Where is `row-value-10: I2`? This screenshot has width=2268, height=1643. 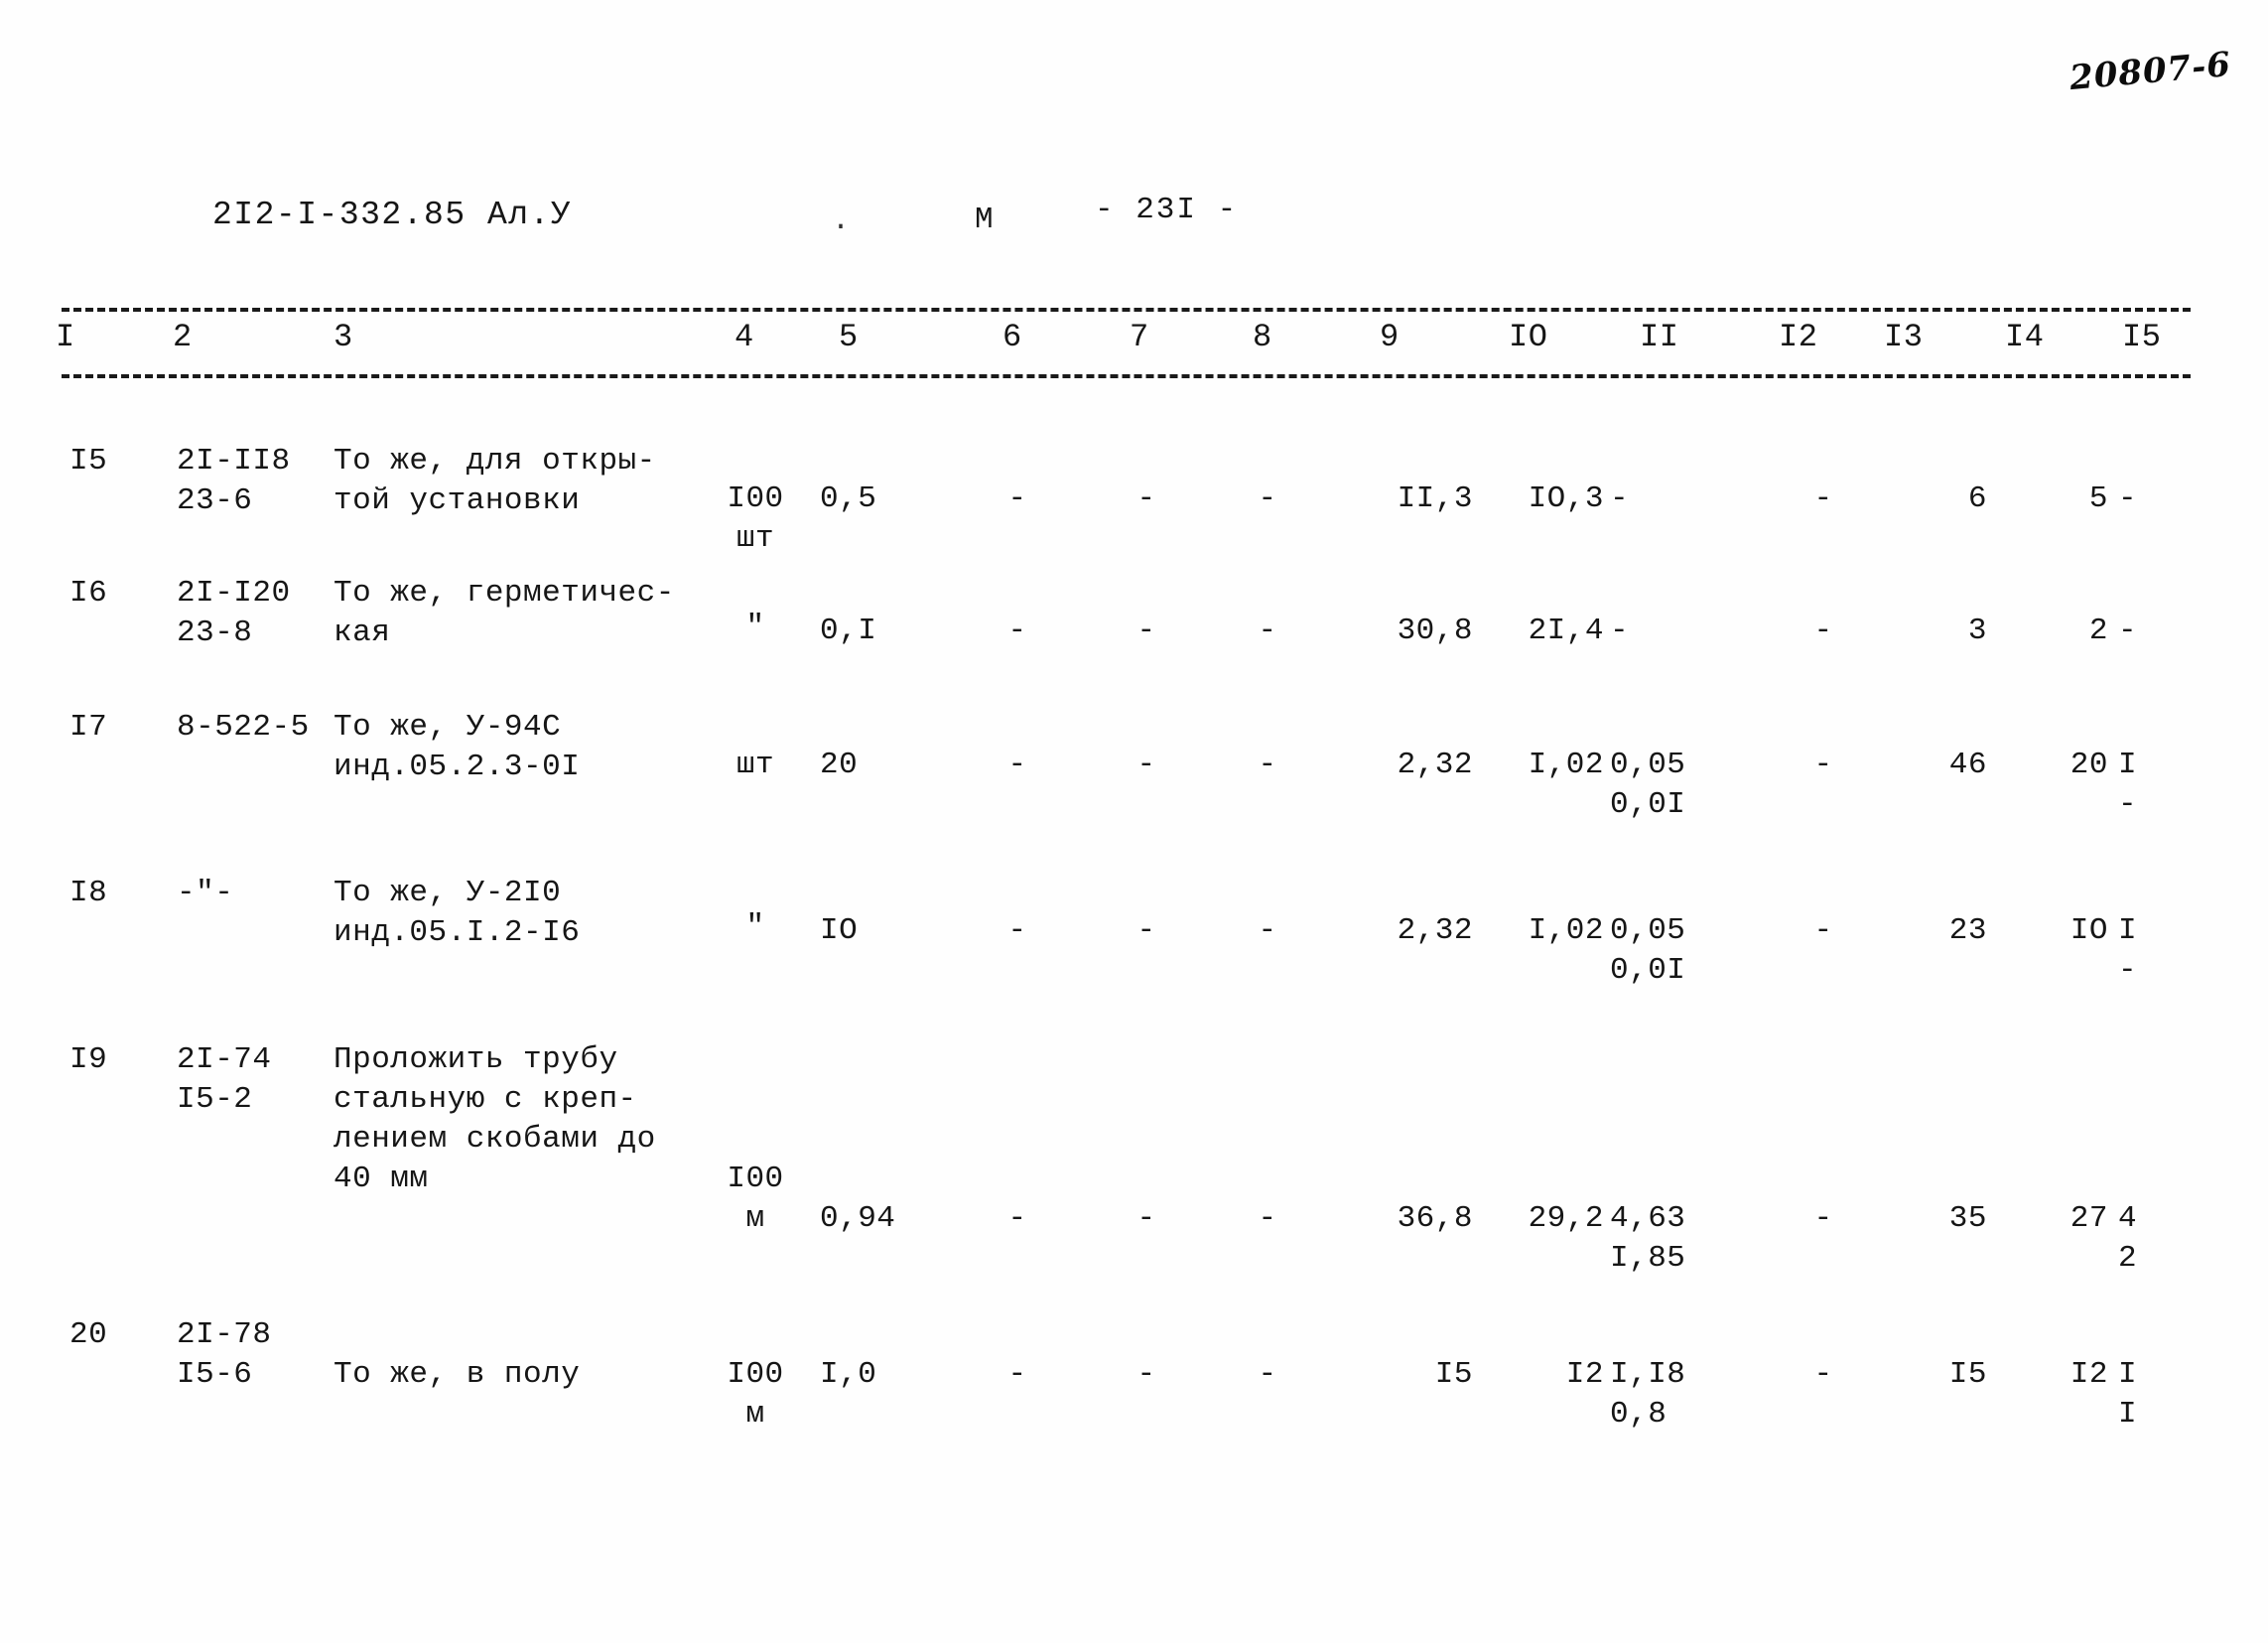
row-value-10: I2 is located at coordinates (1584, 1375).